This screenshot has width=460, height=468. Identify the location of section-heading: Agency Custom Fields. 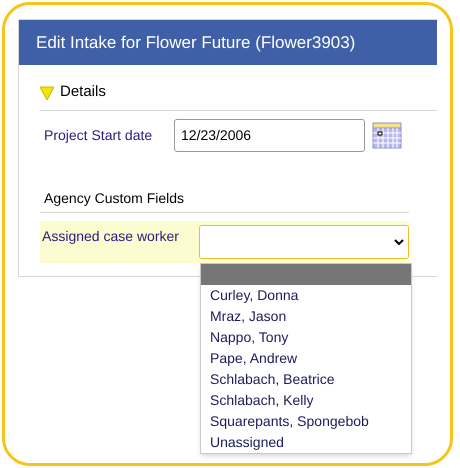
(114, 198).